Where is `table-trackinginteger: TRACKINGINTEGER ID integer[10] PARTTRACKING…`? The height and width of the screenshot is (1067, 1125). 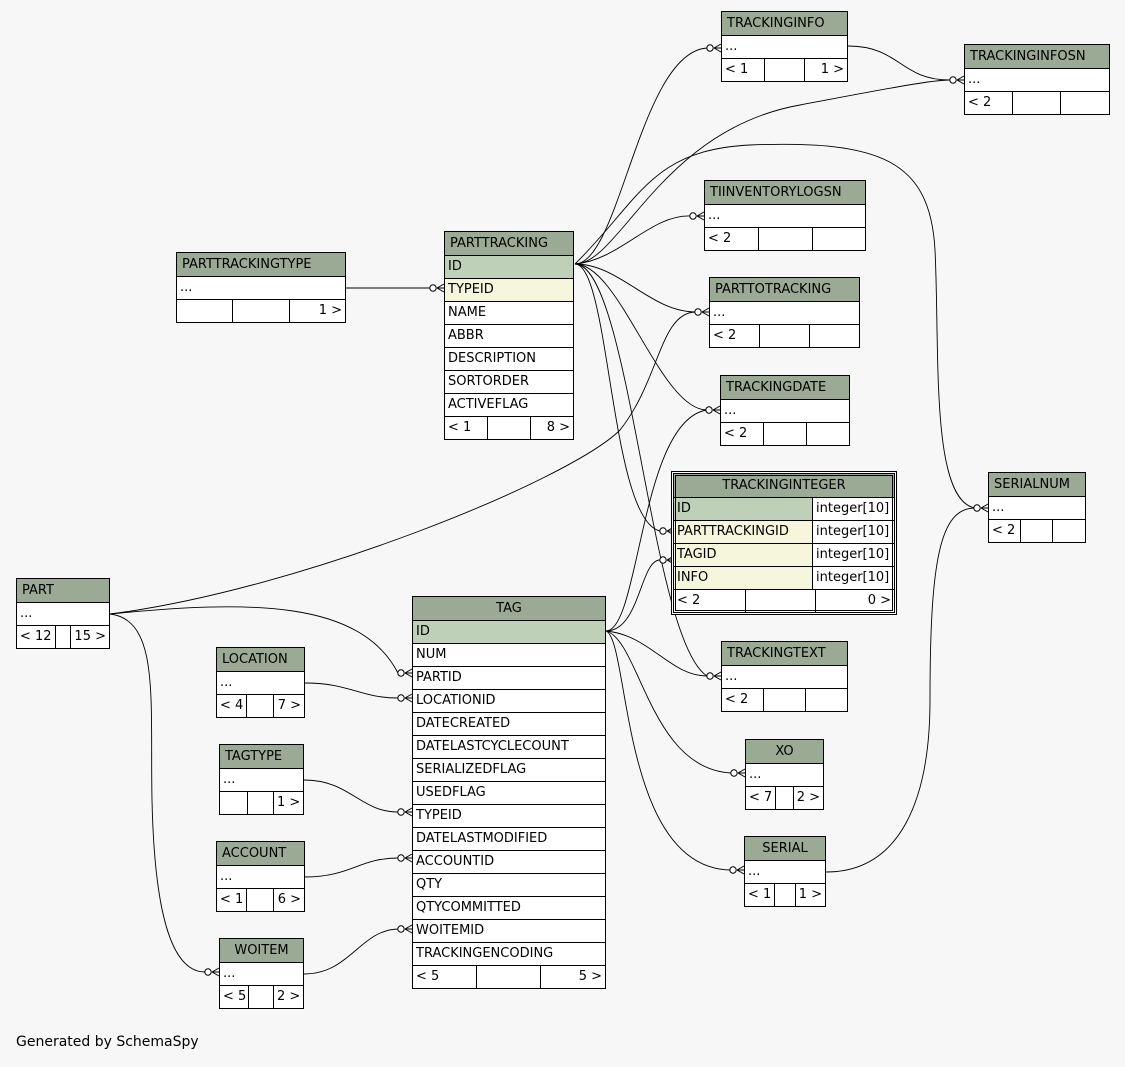
table-trackinginteger: TRACKINGINTEGER ID integer[10] PARTTRACKING… is located at coordinates (784, 543).